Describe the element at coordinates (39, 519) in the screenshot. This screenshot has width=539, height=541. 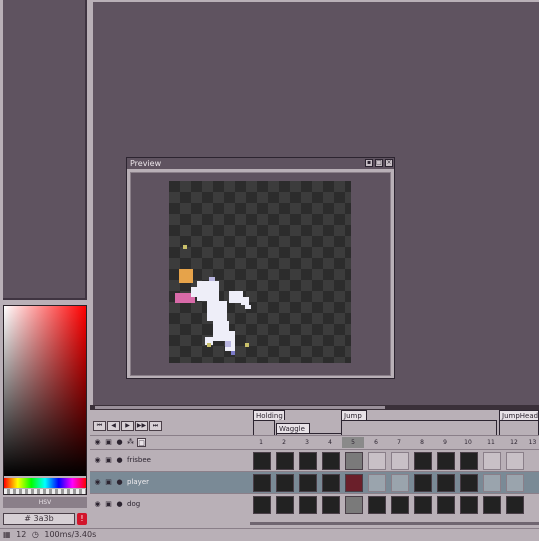
I see `hex-color-field: # 3a3b` at that location.